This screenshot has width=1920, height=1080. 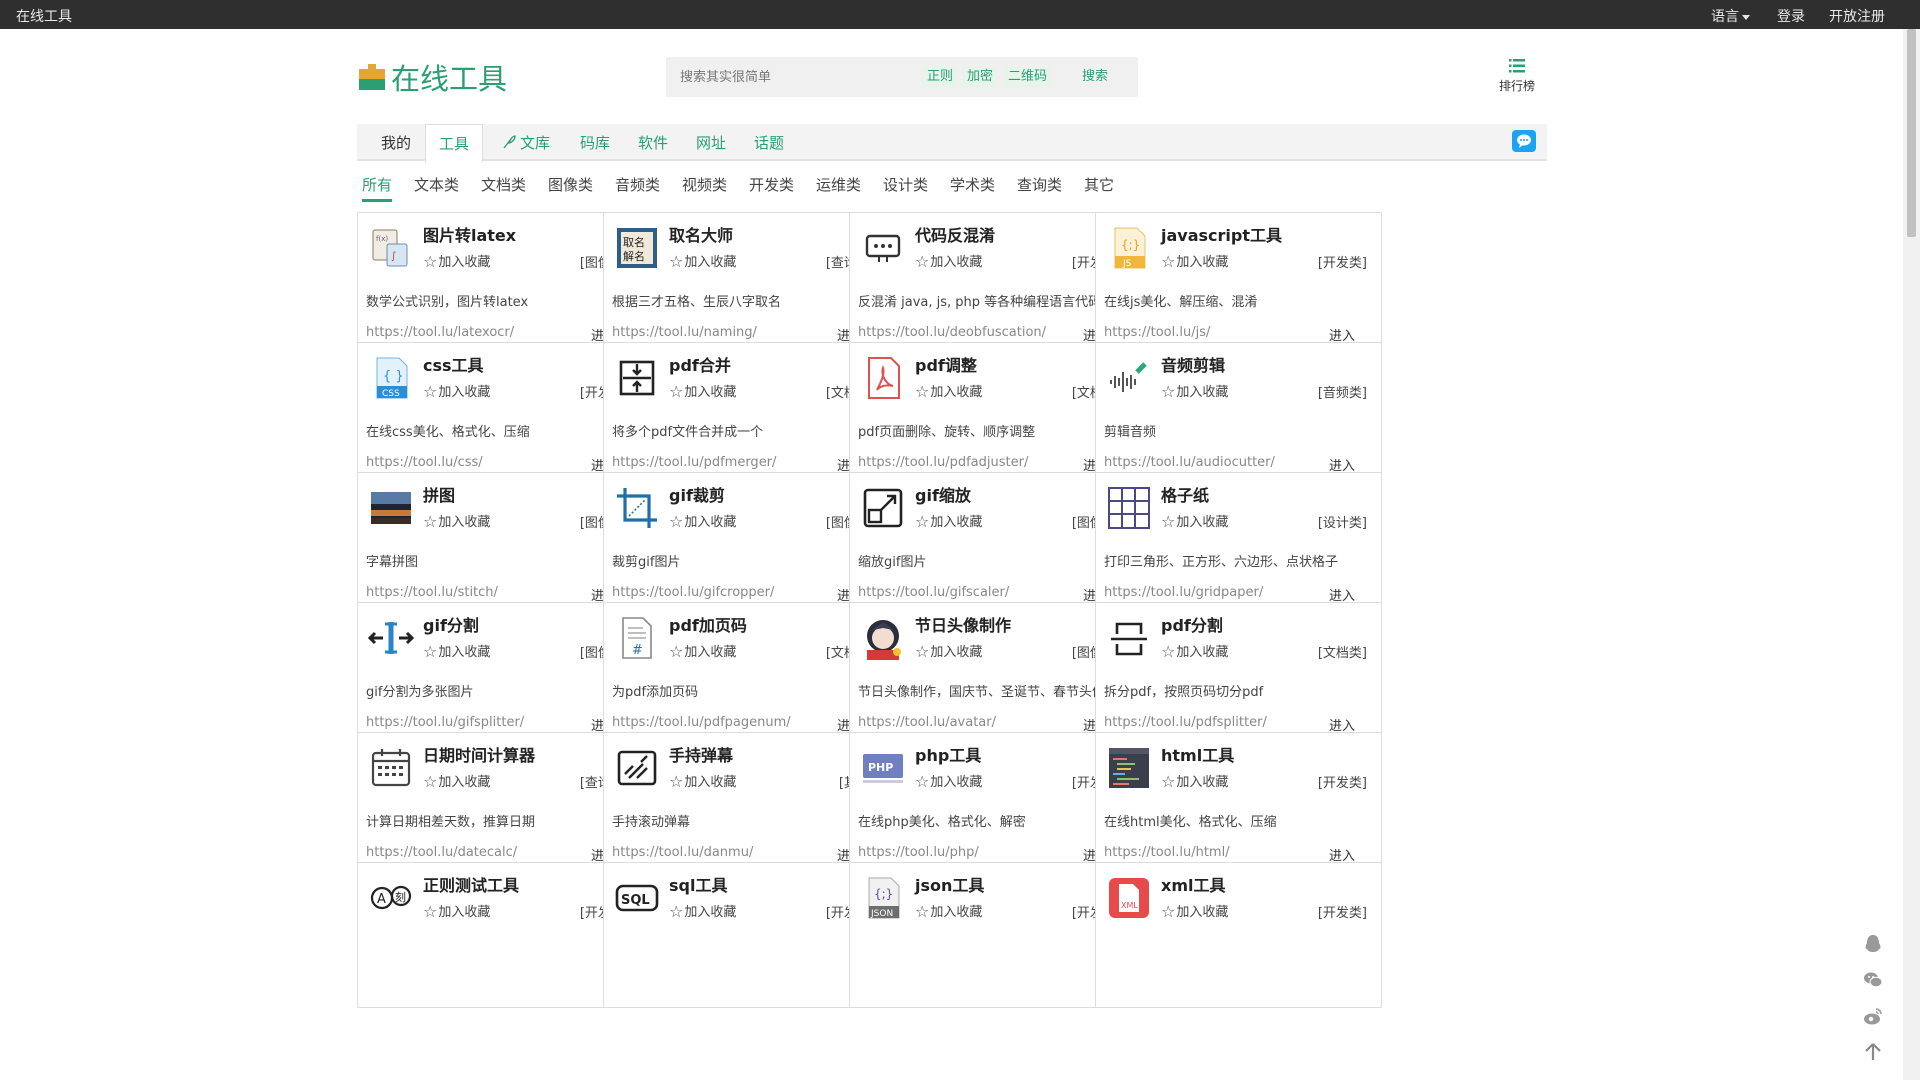 What do you see at coordinates (1193, 364) in the screenshot?
I see `tool-name: 音频剪辑` at bounding box center [1193, 364].